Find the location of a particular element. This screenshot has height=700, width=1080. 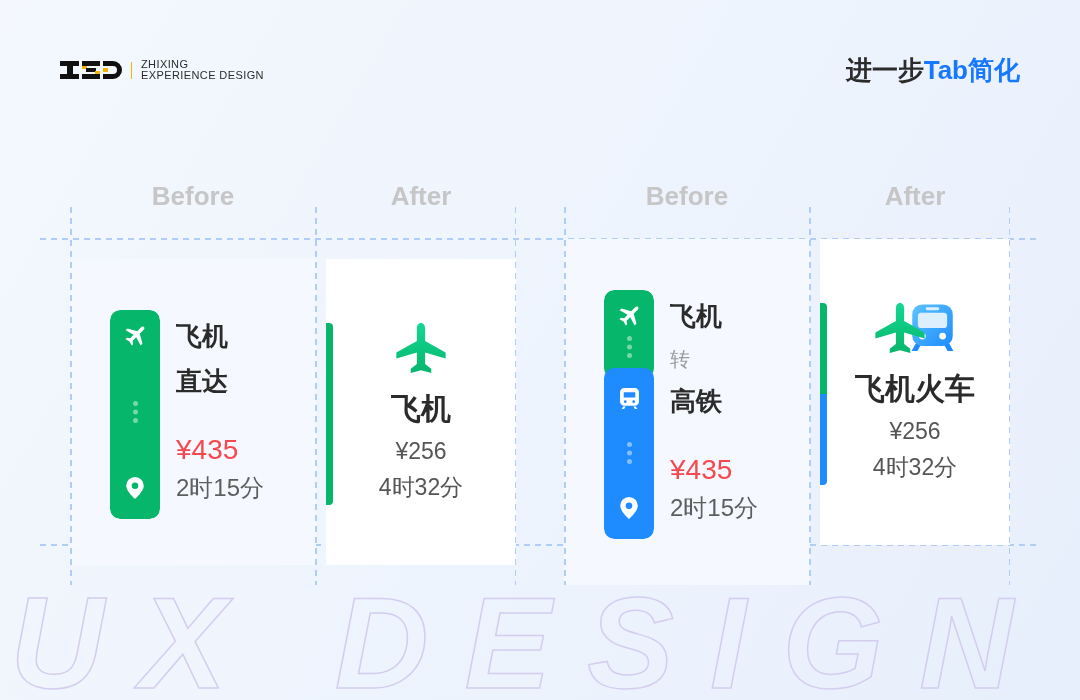

column-label: After is located at coordinates (421, 196).